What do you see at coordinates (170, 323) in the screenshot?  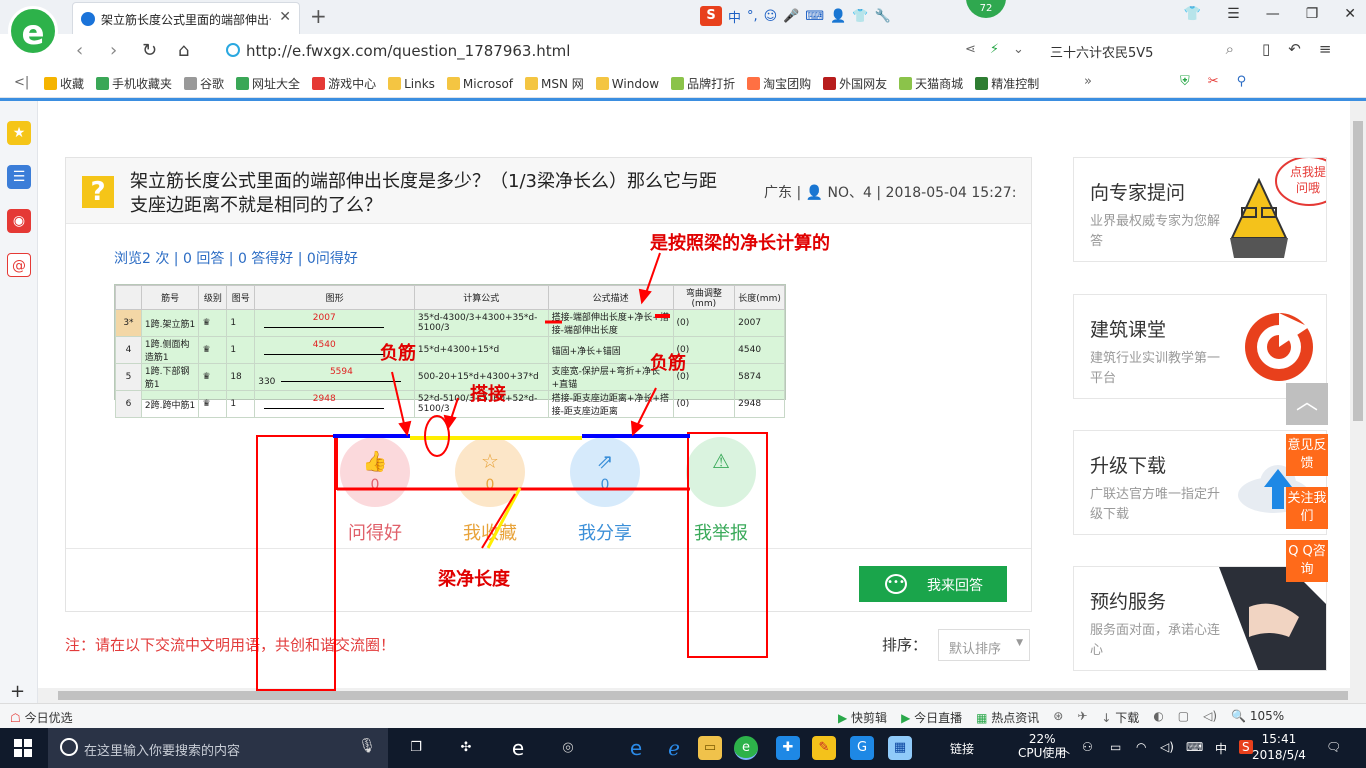 I see `cell-name: 1跨.架立筋1` at bounding box center [170, 323].